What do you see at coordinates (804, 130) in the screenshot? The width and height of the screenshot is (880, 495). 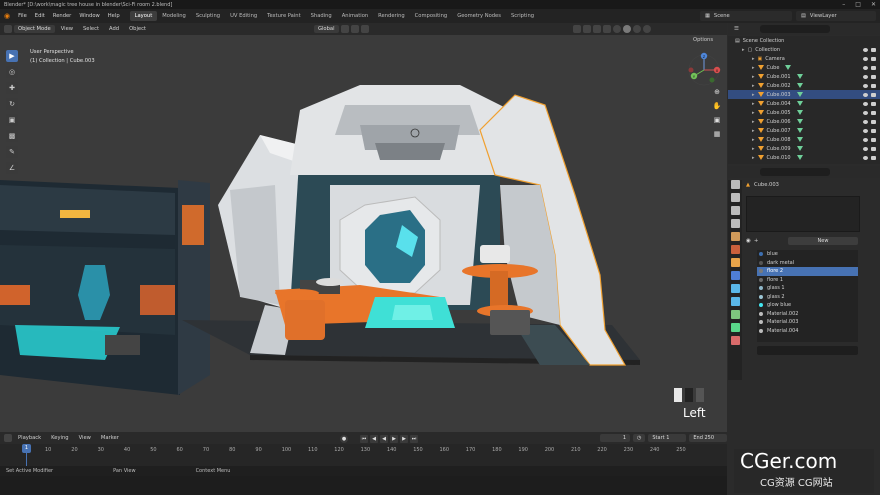 I see `outliner-row: ▸ Cube.007` at bounding box center [804, 130].